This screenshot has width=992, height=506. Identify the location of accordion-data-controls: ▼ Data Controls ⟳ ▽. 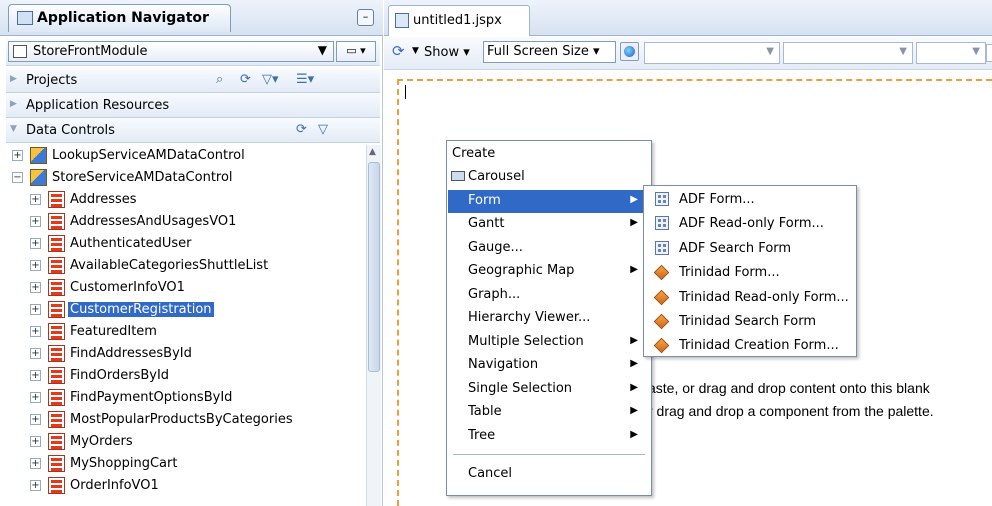
(193, 130).